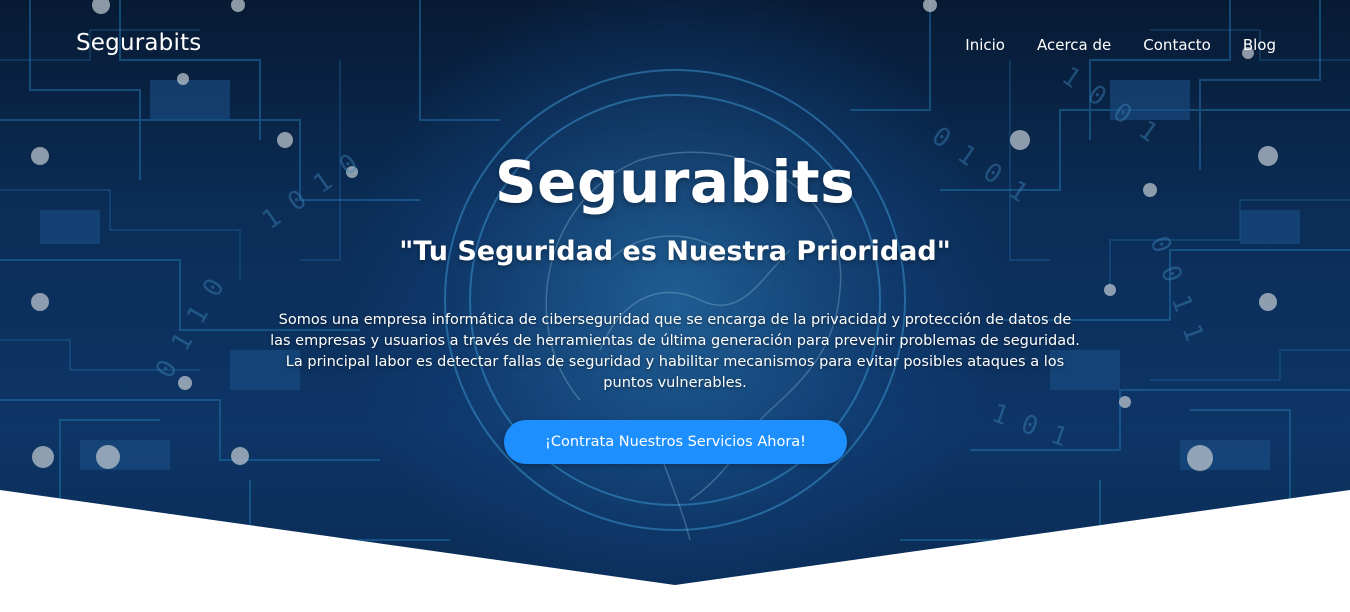 Image resolution: width=1350 pixels, height=612 pixels. Describe the element at coordinates (1120, 45) in the screenshot. I see `nav-menu: Inicio Acerca de Contacto Blog` at that location.